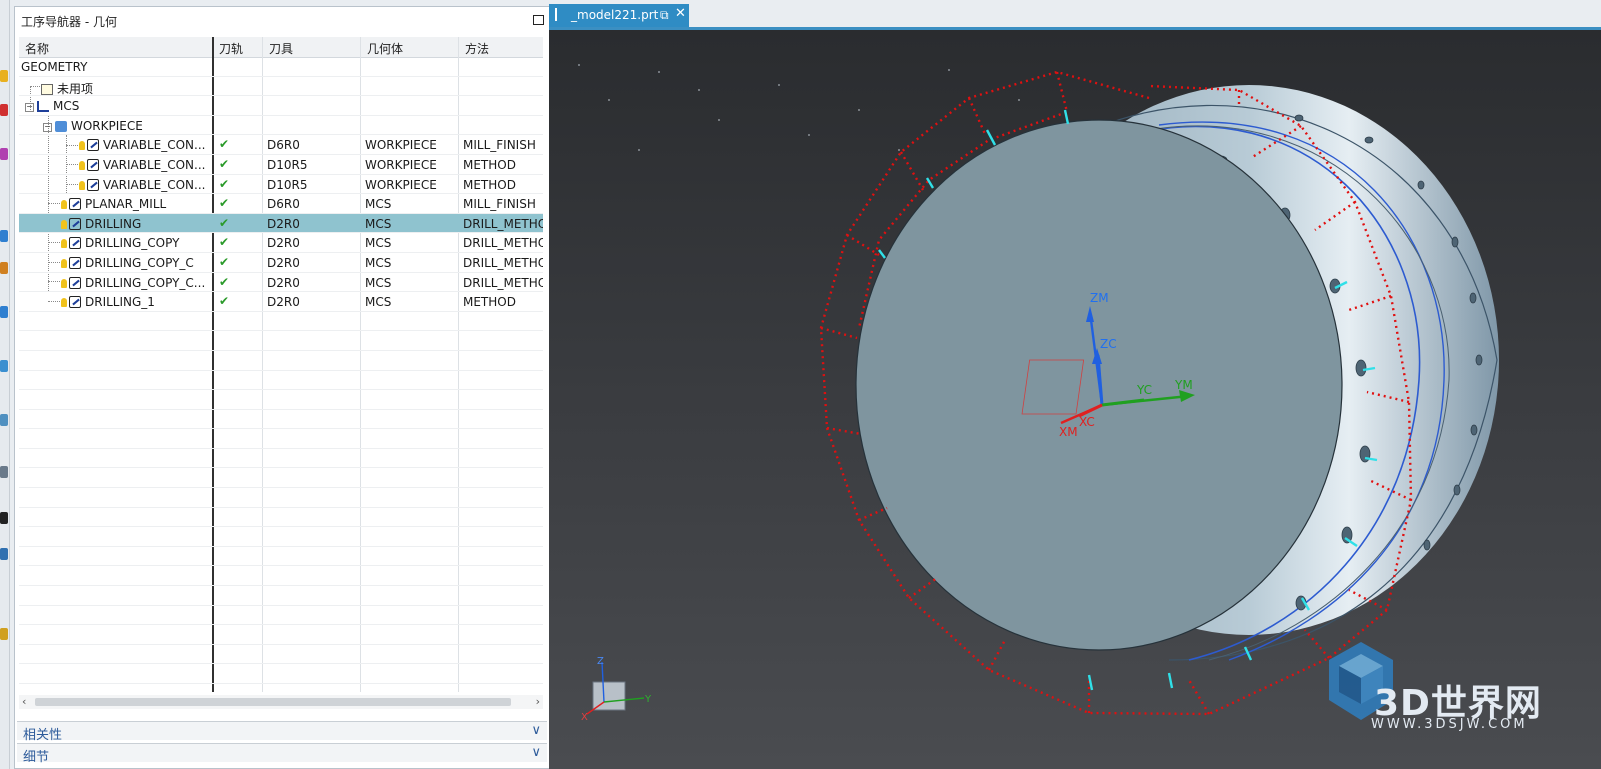 The width and height of the screenshot is (1601, 769). I want to click on tree-row-operation: DRILLING_COPY ✔ D2R0 MCS DRILL_METHO, so click(281, 243).